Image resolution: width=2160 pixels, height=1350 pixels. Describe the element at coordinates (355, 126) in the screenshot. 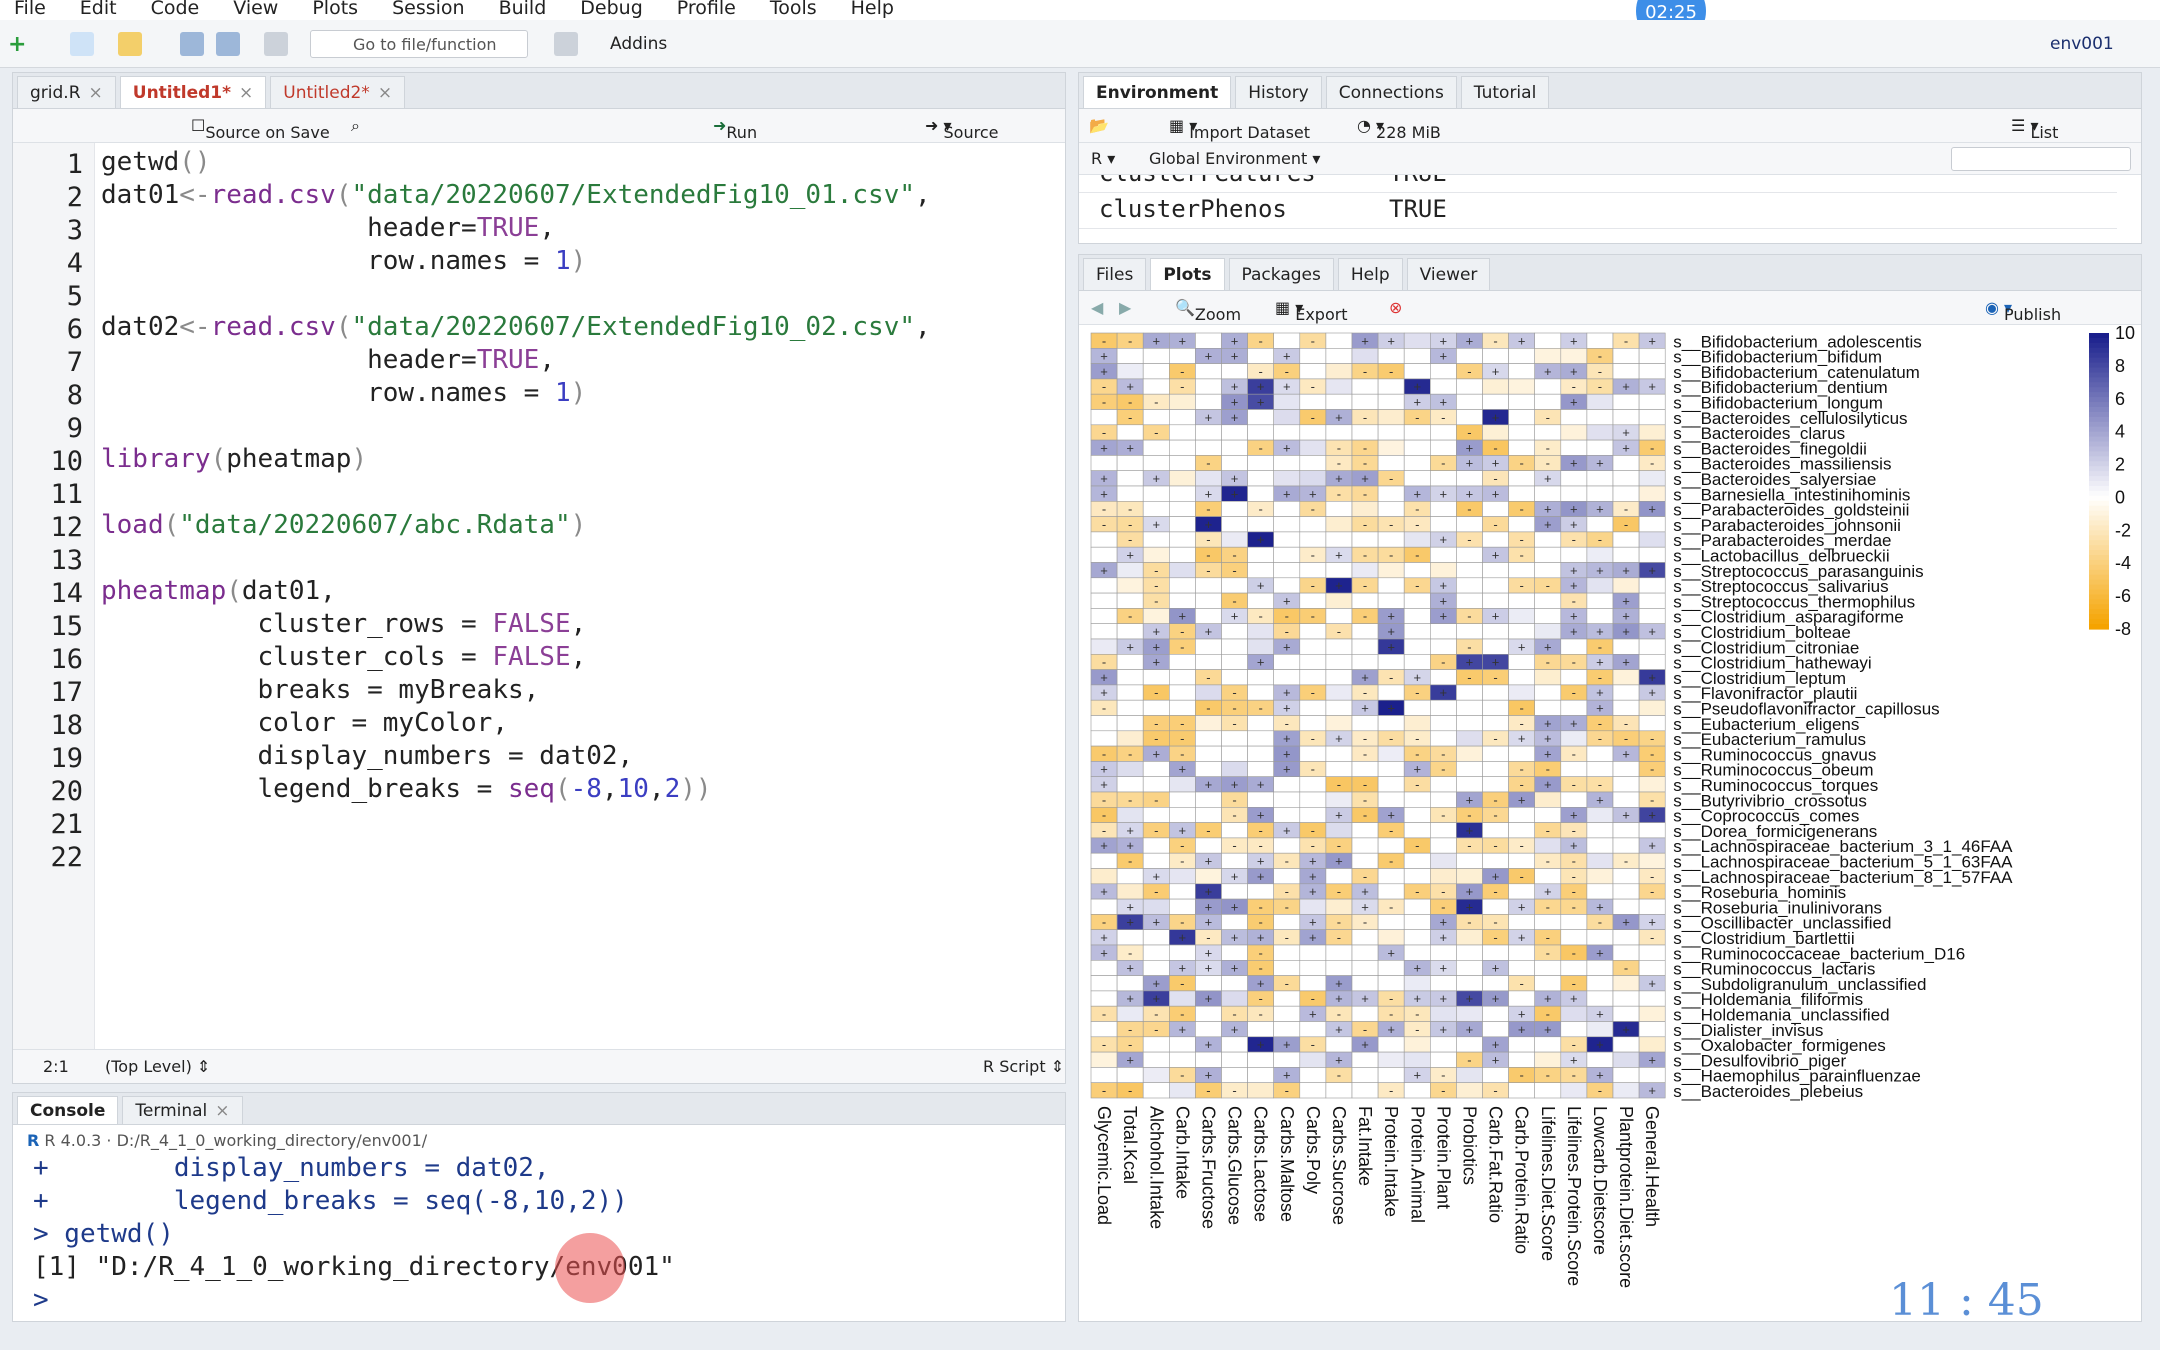

I see `search-icon: ⌕` at that location.